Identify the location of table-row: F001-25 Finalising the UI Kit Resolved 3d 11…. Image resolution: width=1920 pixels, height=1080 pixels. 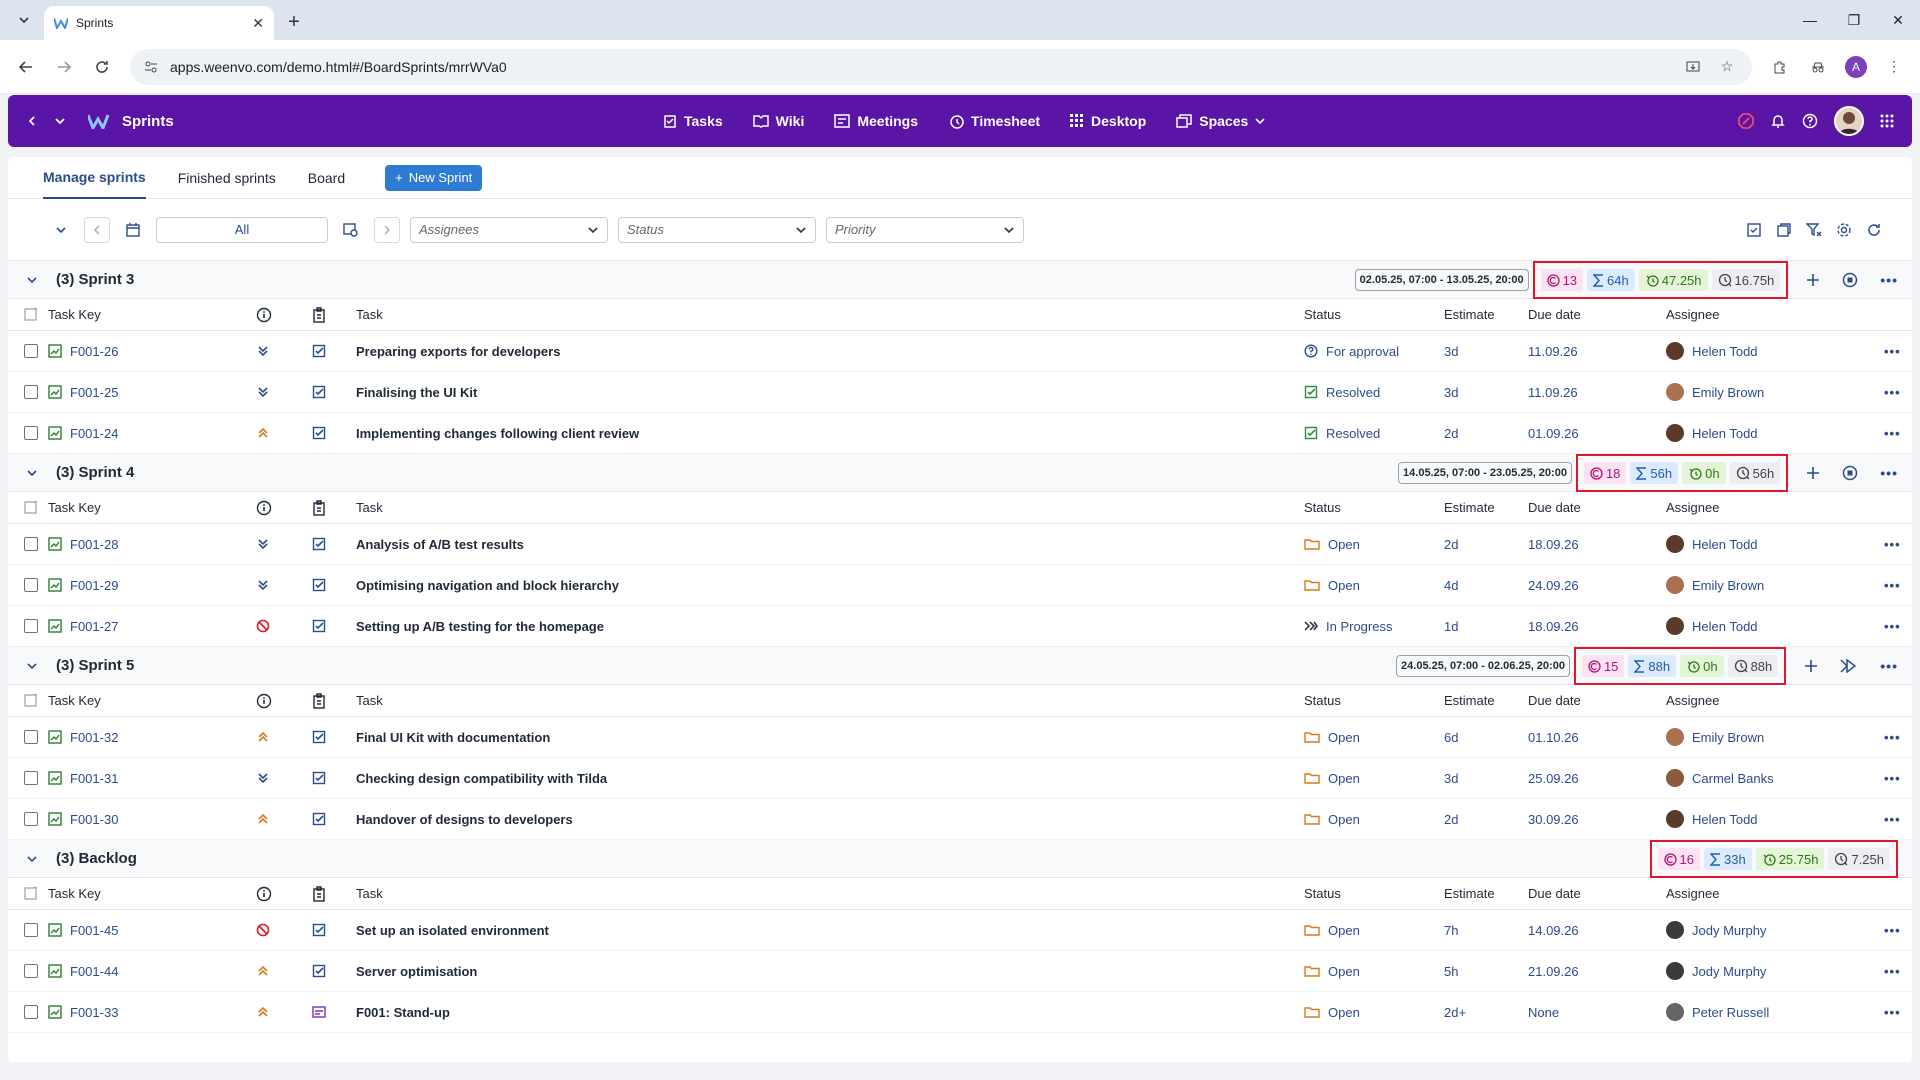
(960, 392).